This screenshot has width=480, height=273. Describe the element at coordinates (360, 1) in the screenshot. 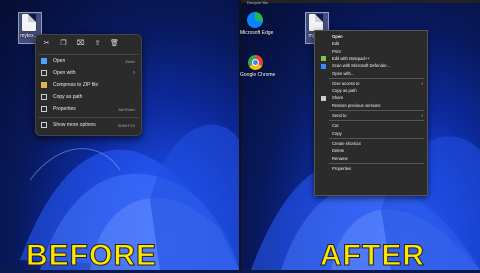

I see `top-strip` at that location.